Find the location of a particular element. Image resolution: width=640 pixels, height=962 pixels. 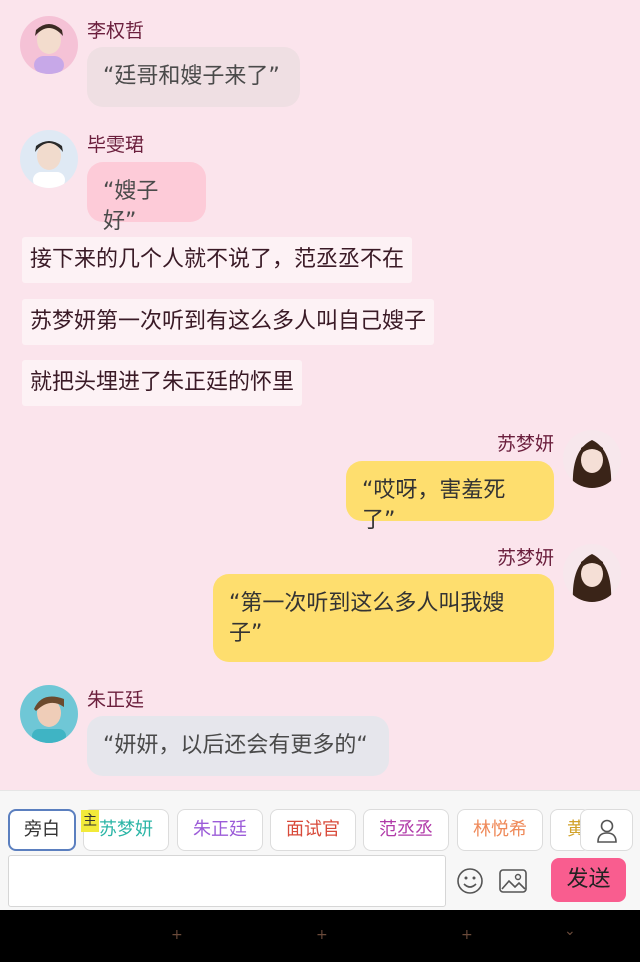

character-chip-narrator: 旁白 is located at coordinates (42, 830).